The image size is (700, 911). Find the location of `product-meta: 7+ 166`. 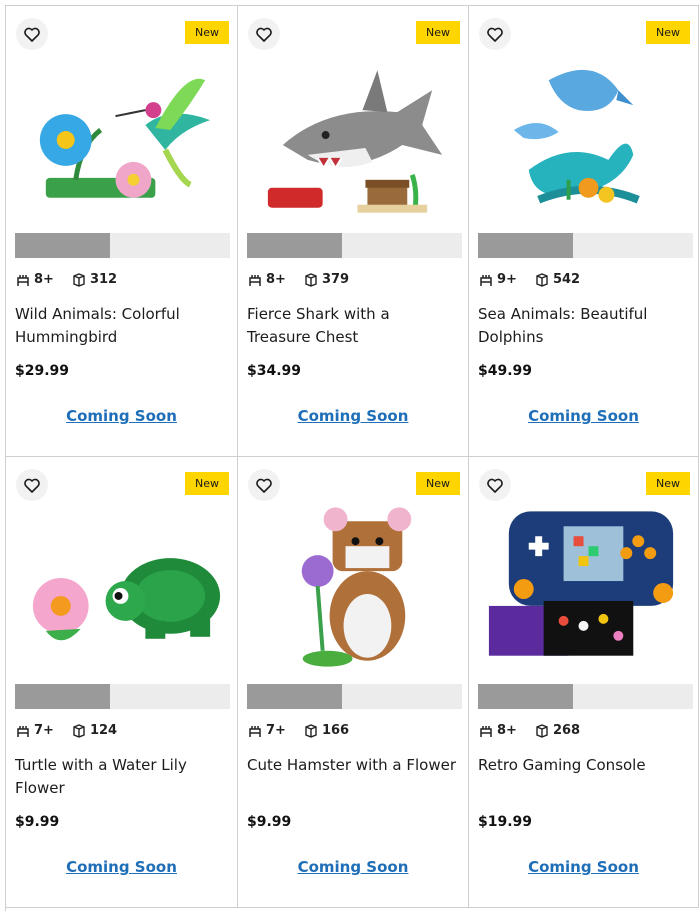

product-meta: 7+ 166 is located at coordinates (298, 730).